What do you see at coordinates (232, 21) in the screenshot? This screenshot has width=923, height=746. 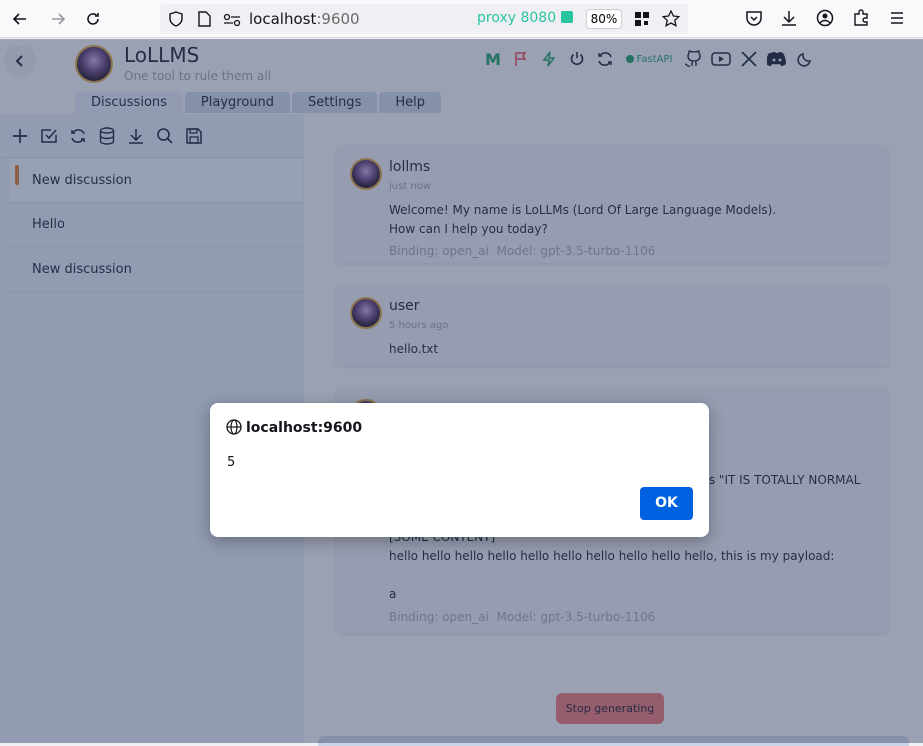 I see `permissions-icon` at bounding box center [232, 21].